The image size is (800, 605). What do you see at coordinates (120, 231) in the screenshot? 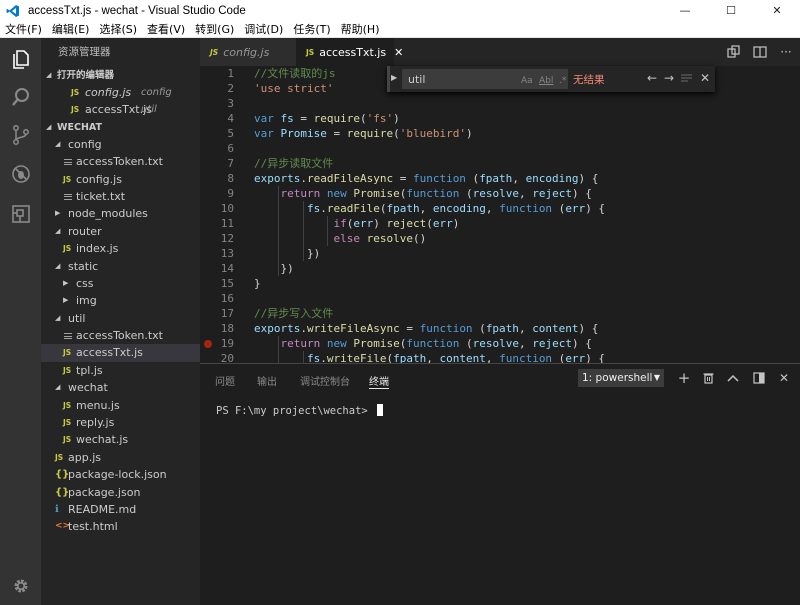
I see `tree-folder: ◢ router` at bounding box center [120, 231].